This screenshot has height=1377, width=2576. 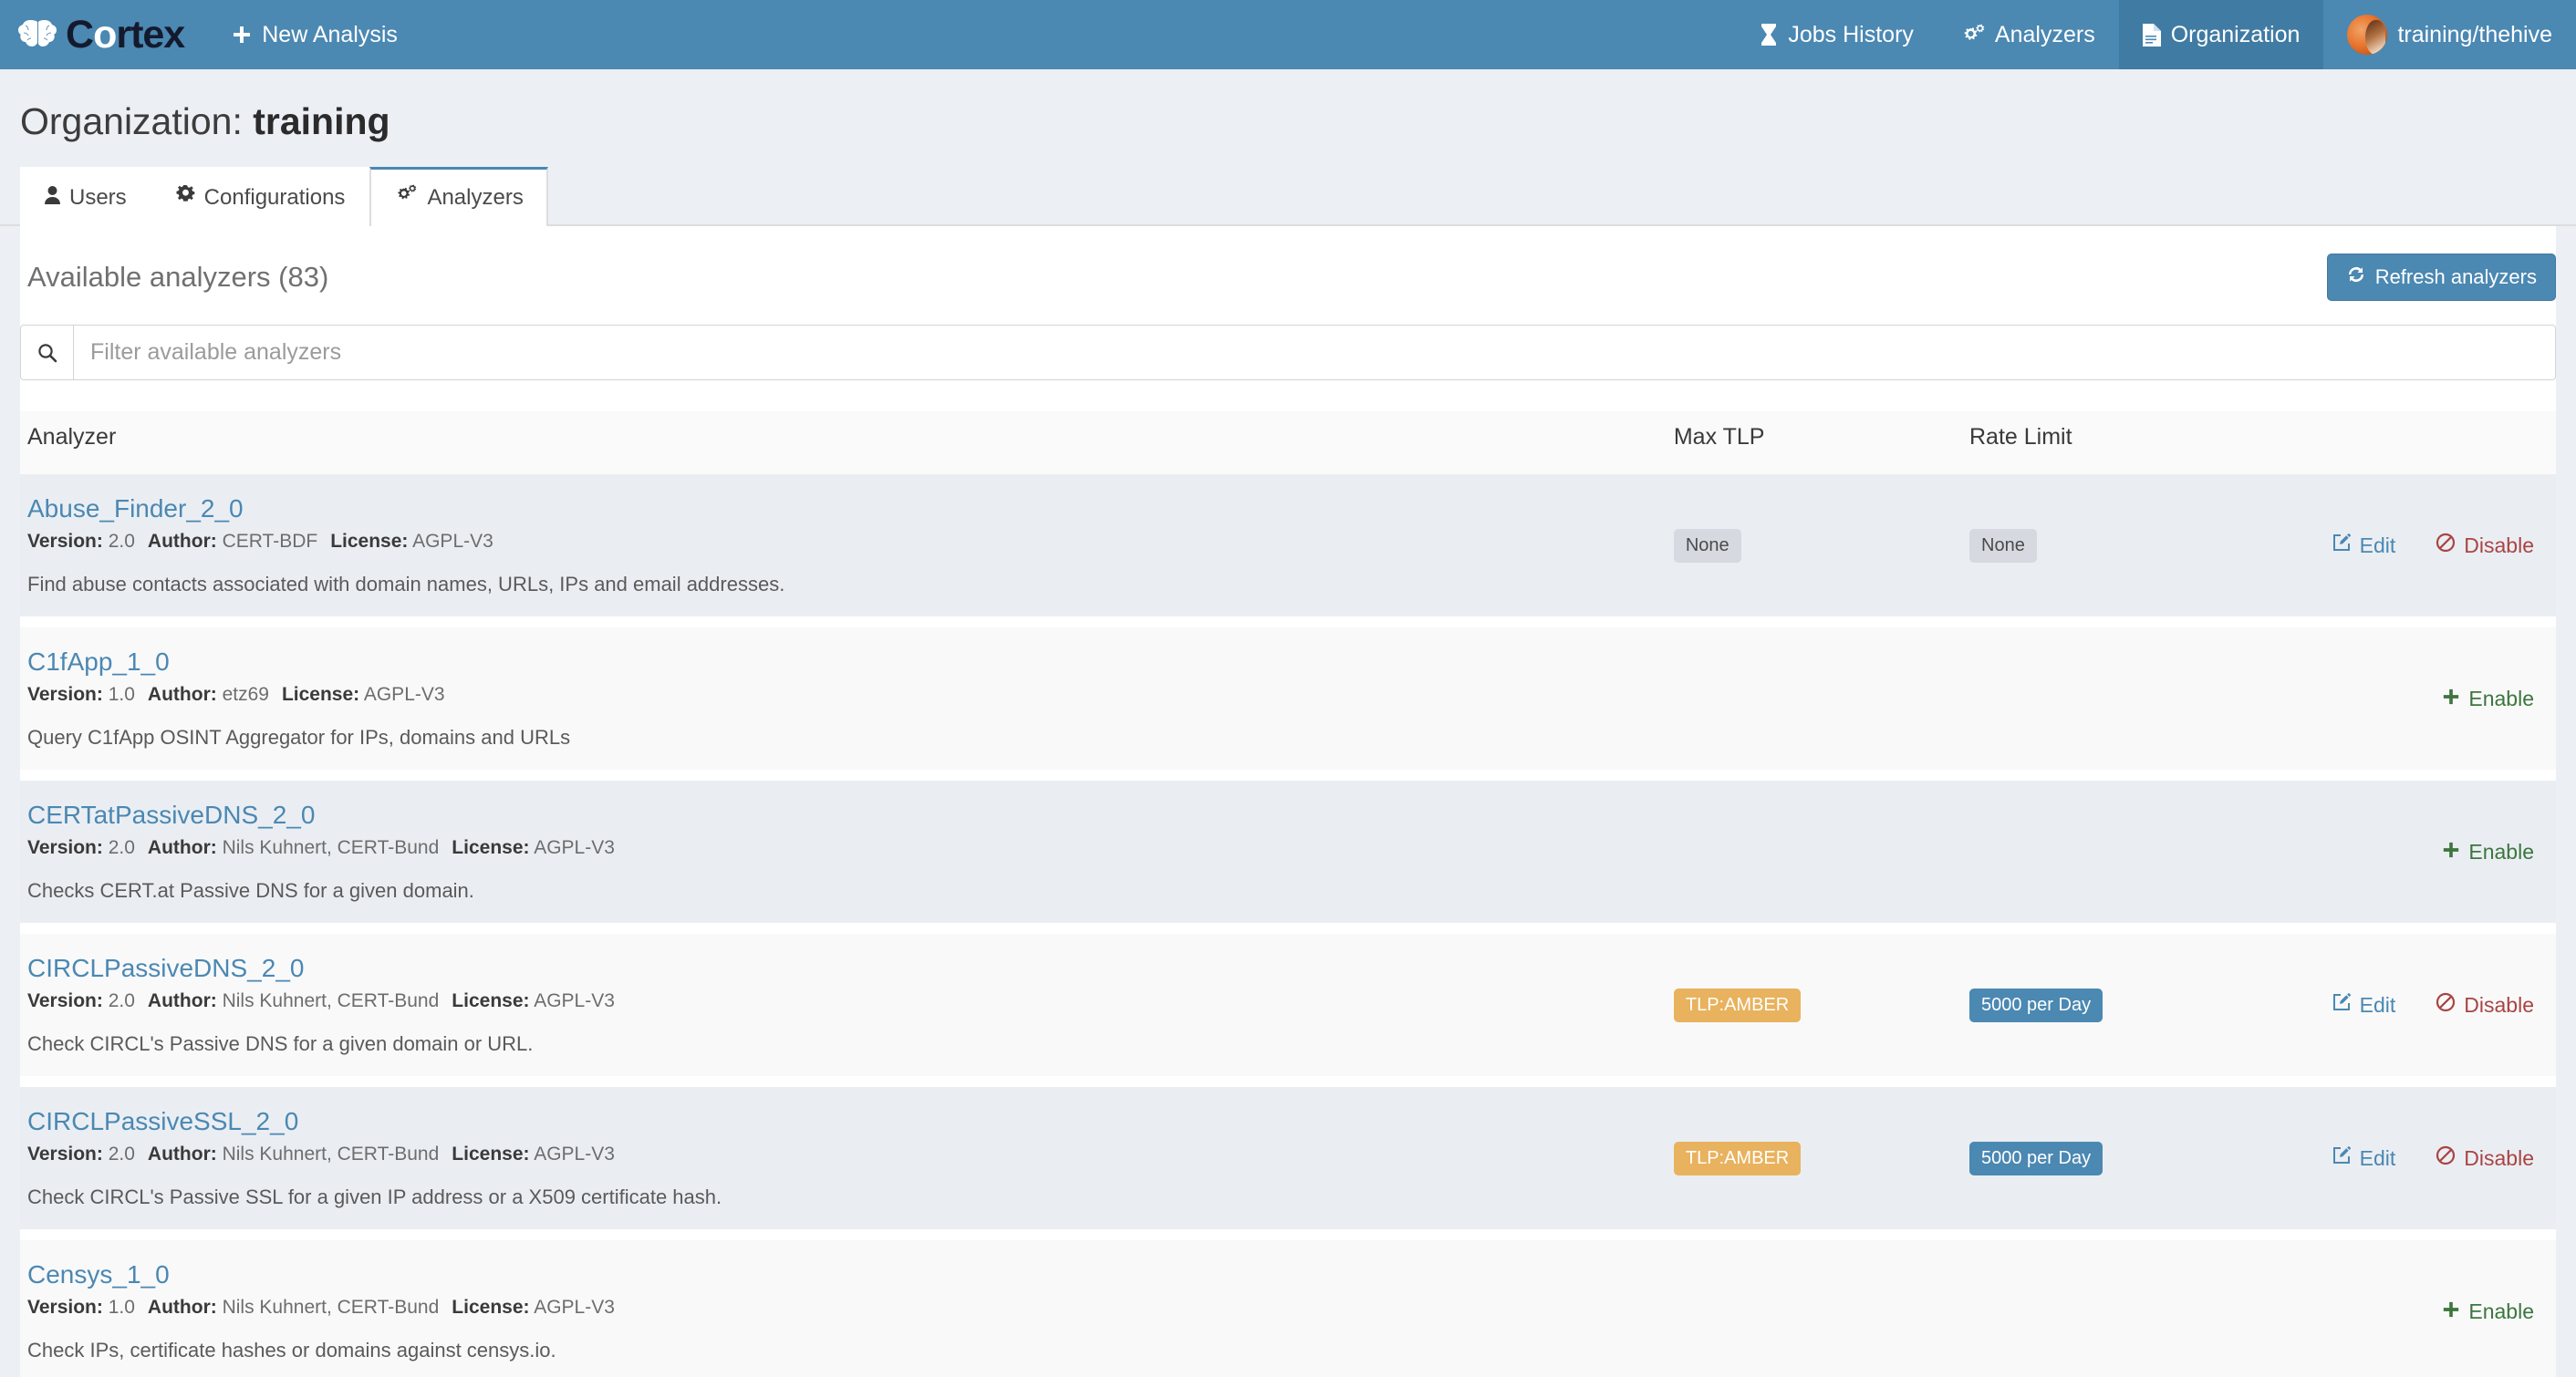 What do you see at coordinates (2235, 34) in the screenshot?
I see `nav-organization-label: Organization` at bounding box center [2235, 34].